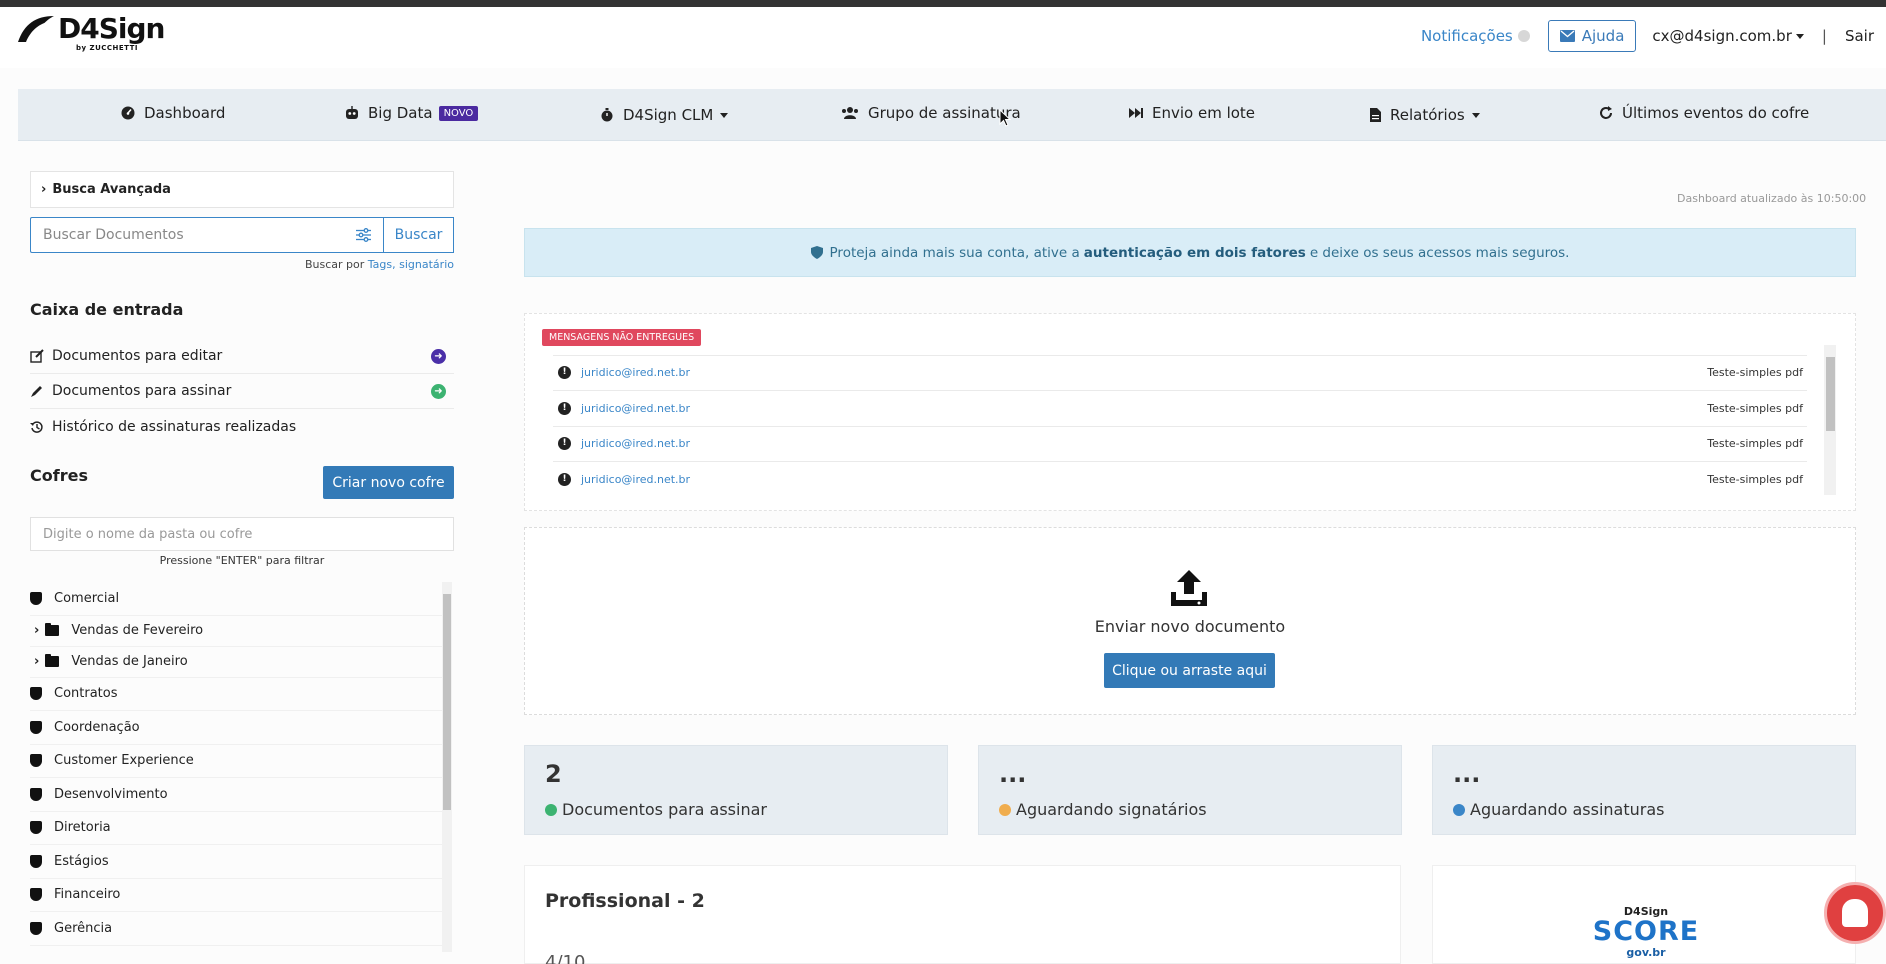 This screenshot has height=964, width=1886. I want to click on vault-item: Gerência, so click(236, 929).